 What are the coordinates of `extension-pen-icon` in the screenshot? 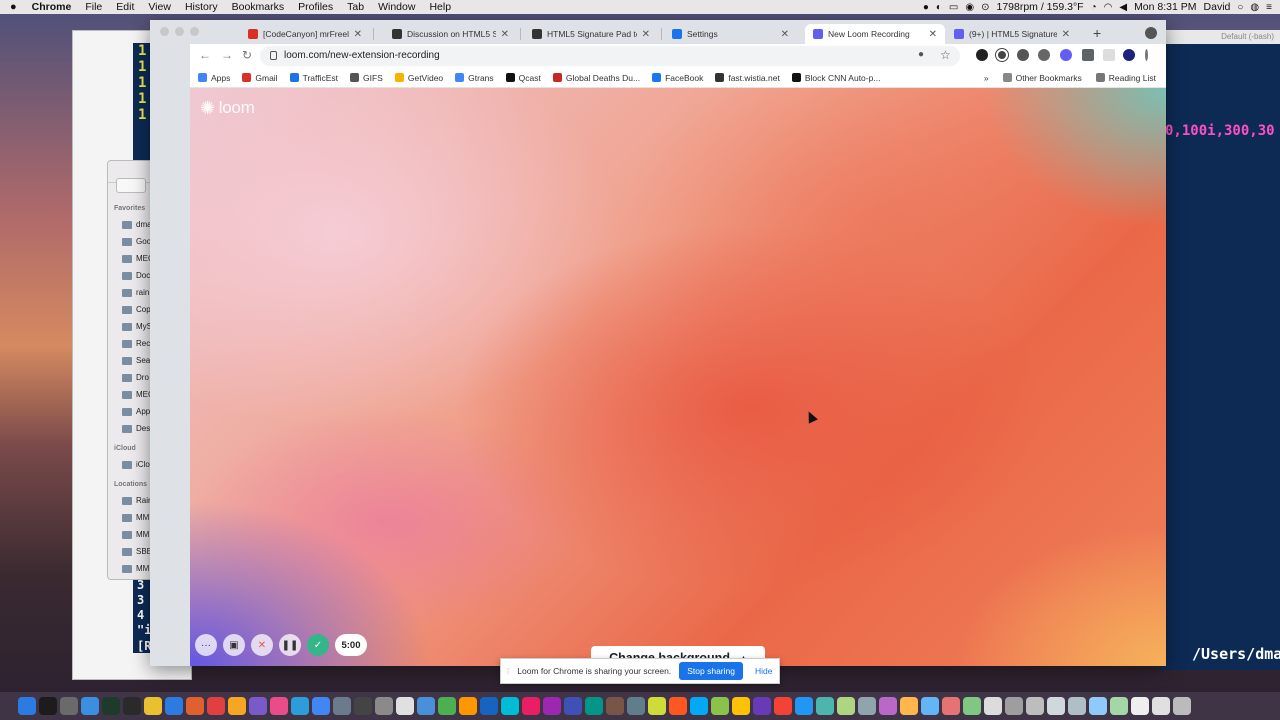 It's located at (982, 55).